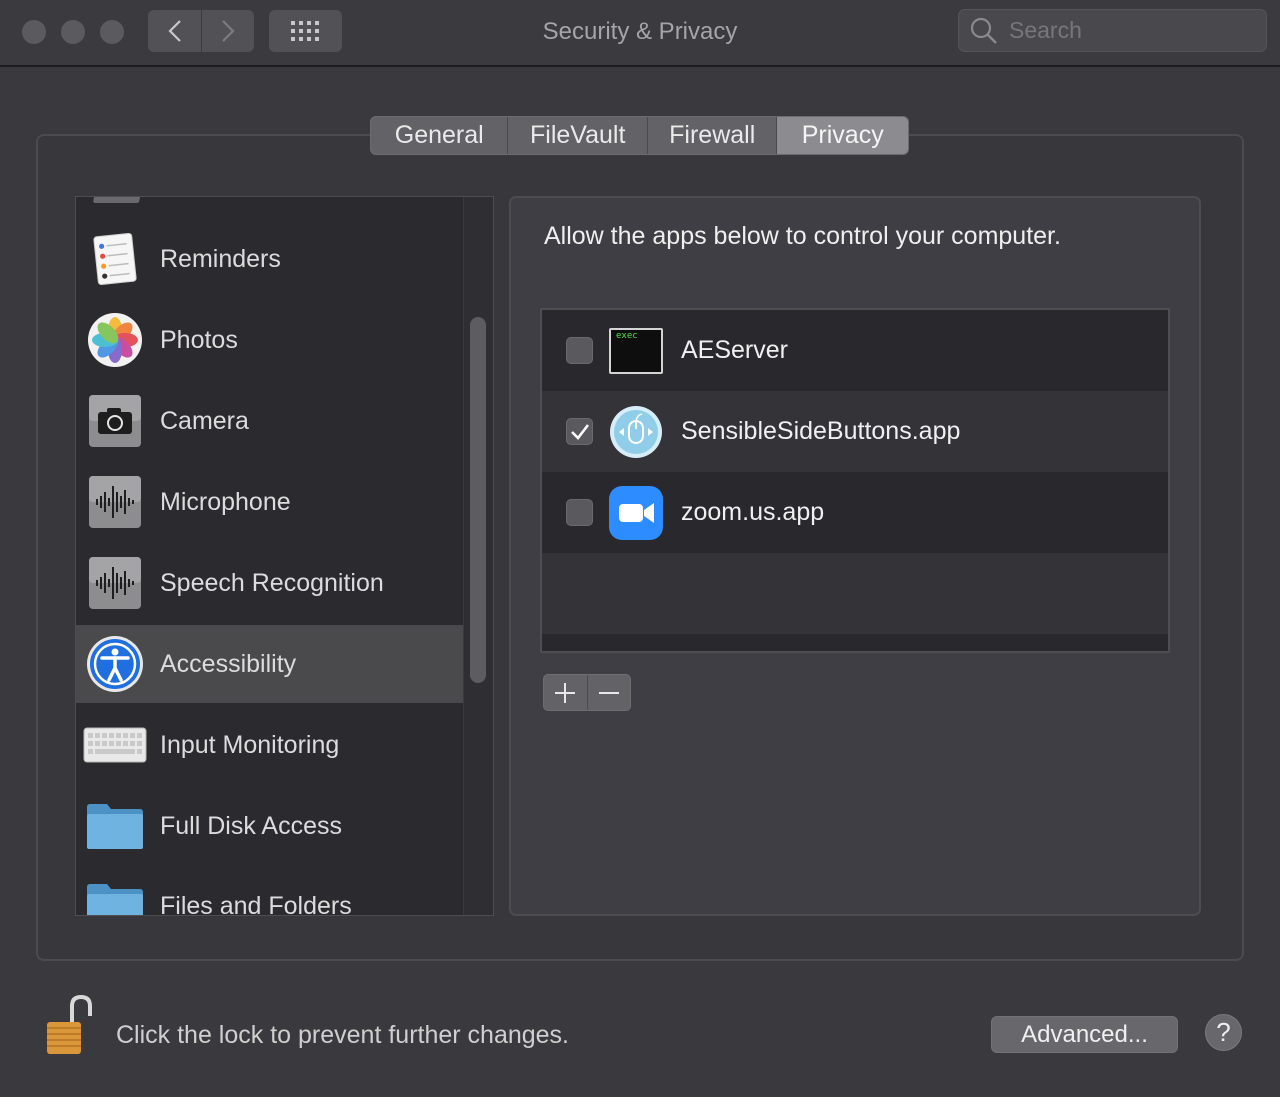 Image resolution: width=1280 pixels, height=1097 pixels. I want to click on sidebar-item-input-monitoring: Input Monitoring, so click(270, 745).